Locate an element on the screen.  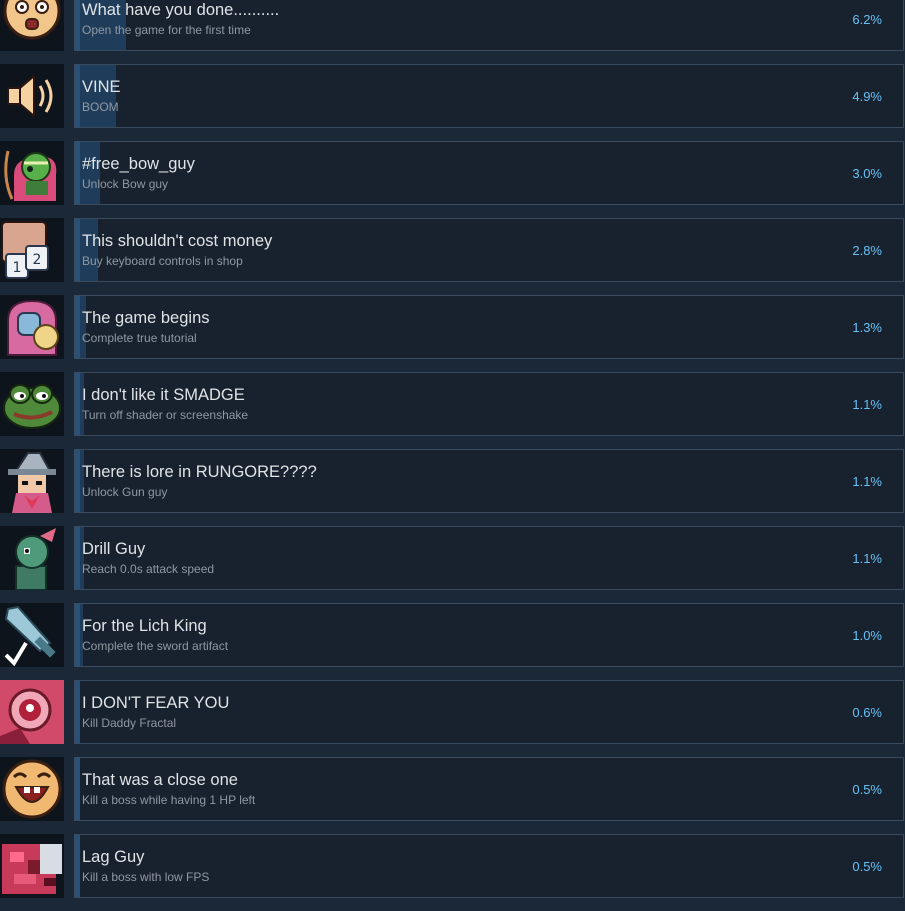
unlock-percent: 6.2% is located at coordinates (867, 19).